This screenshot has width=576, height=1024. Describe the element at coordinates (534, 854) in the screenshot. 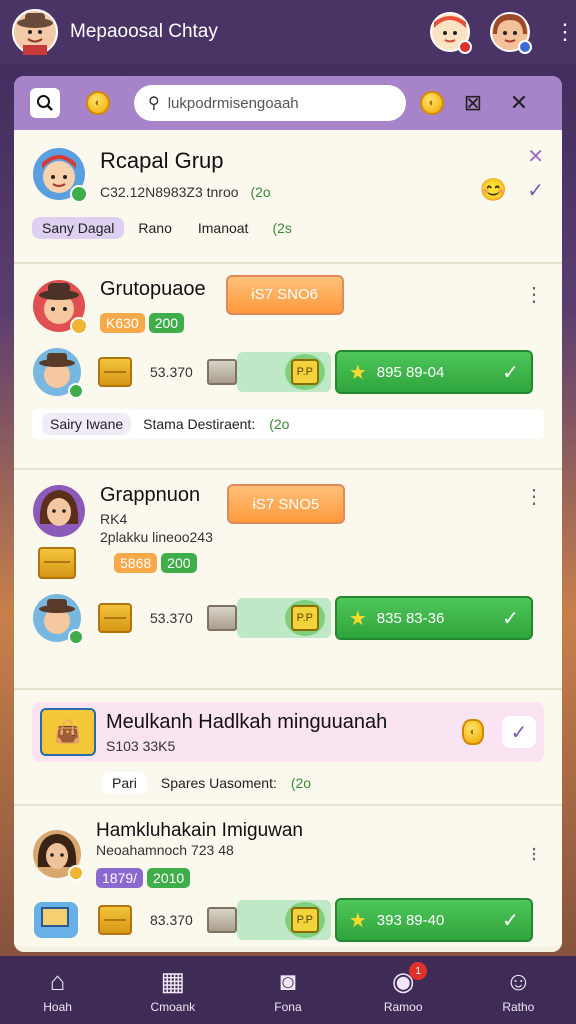

I see `card-menu-icon: ⁝` at that location.